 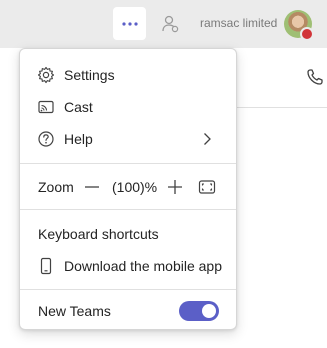 What do you see at coordinates (199, 311) in the screenshot?
I see `new-teams-toggle` at bounding box center [199, 311].